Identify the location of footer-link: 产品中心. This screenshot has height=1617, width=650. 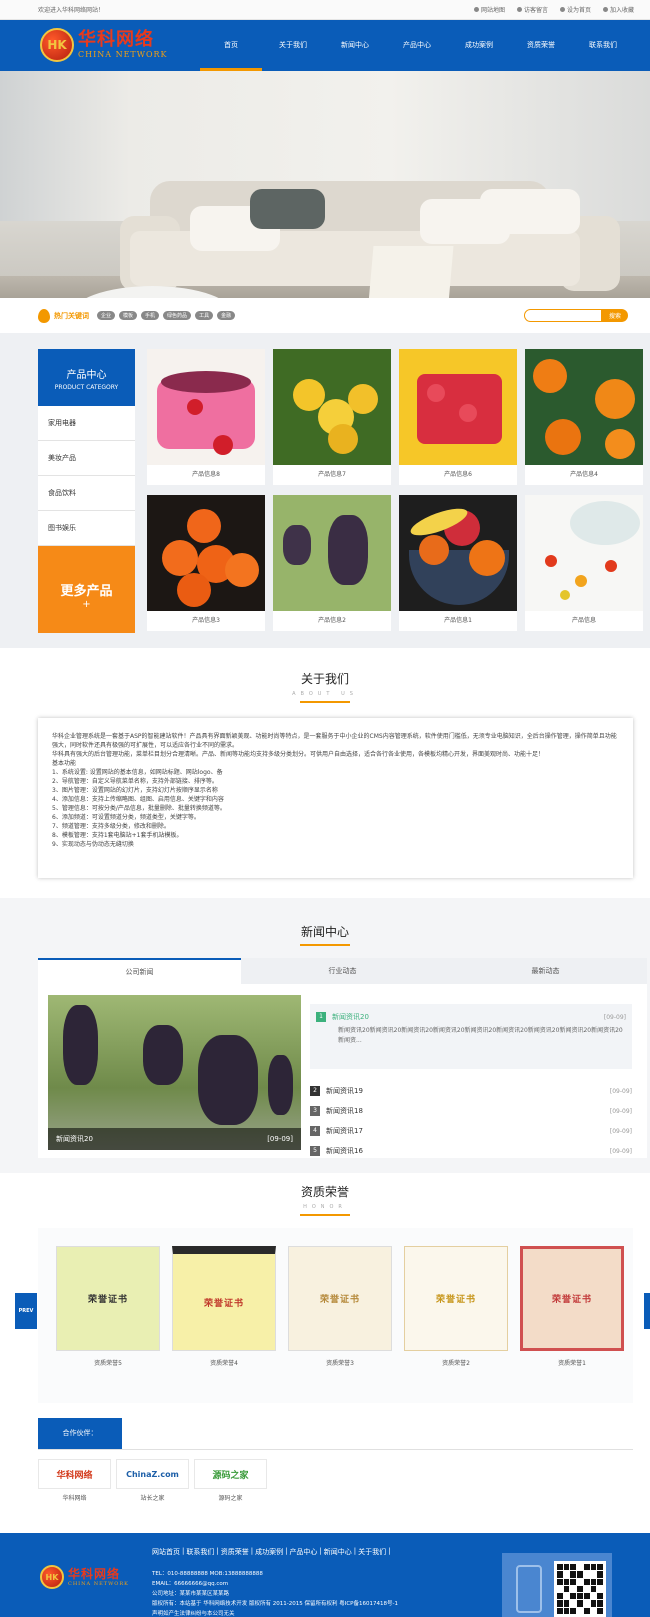
(303, 1552).